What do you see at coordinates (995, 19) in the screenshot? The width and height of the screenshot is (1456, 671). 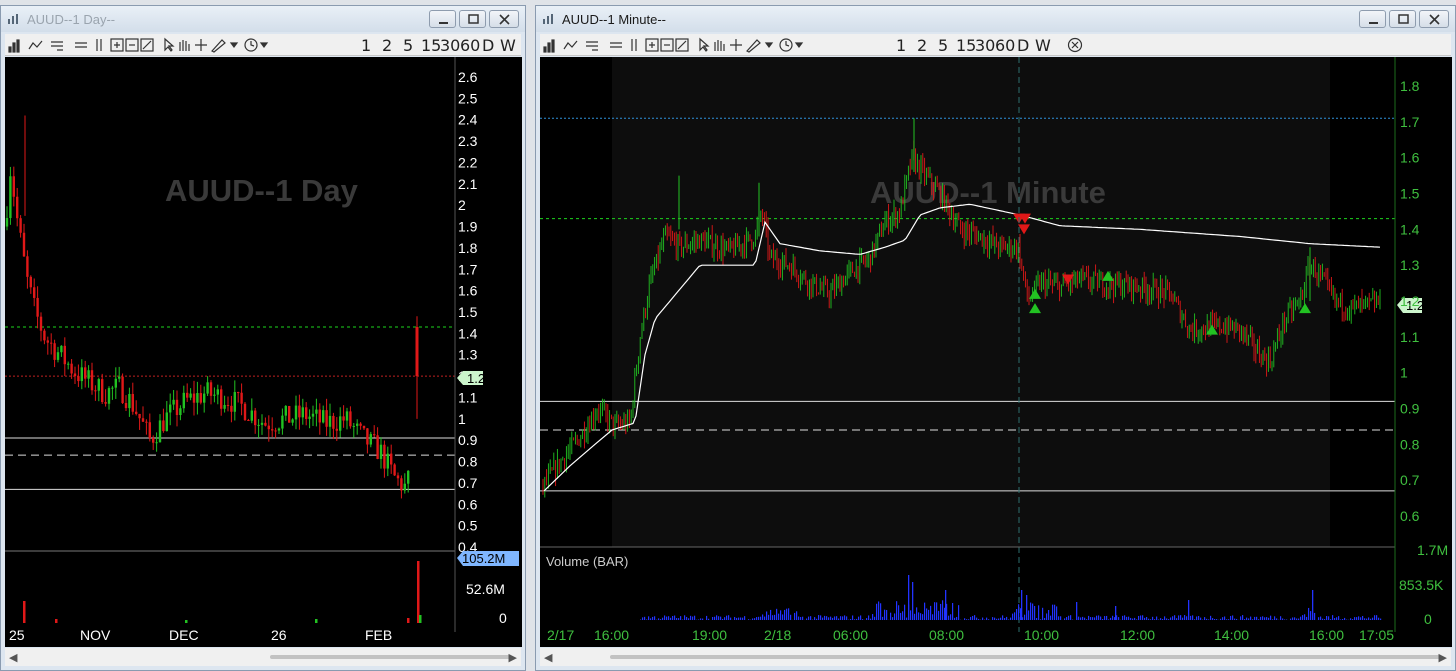 I see `title-bar: AUUD--1 Minute--` at bounding box center [995, 19].